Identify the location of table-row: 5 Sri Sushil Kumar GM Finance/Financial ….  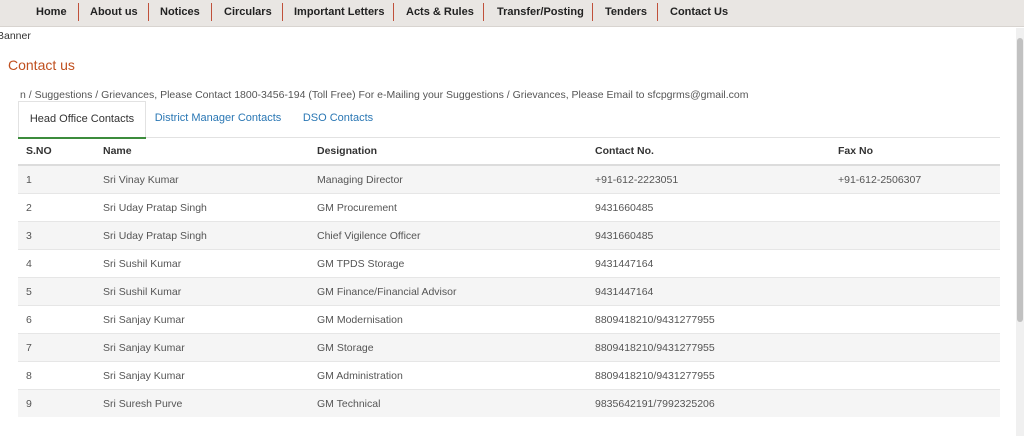
(509, 291).